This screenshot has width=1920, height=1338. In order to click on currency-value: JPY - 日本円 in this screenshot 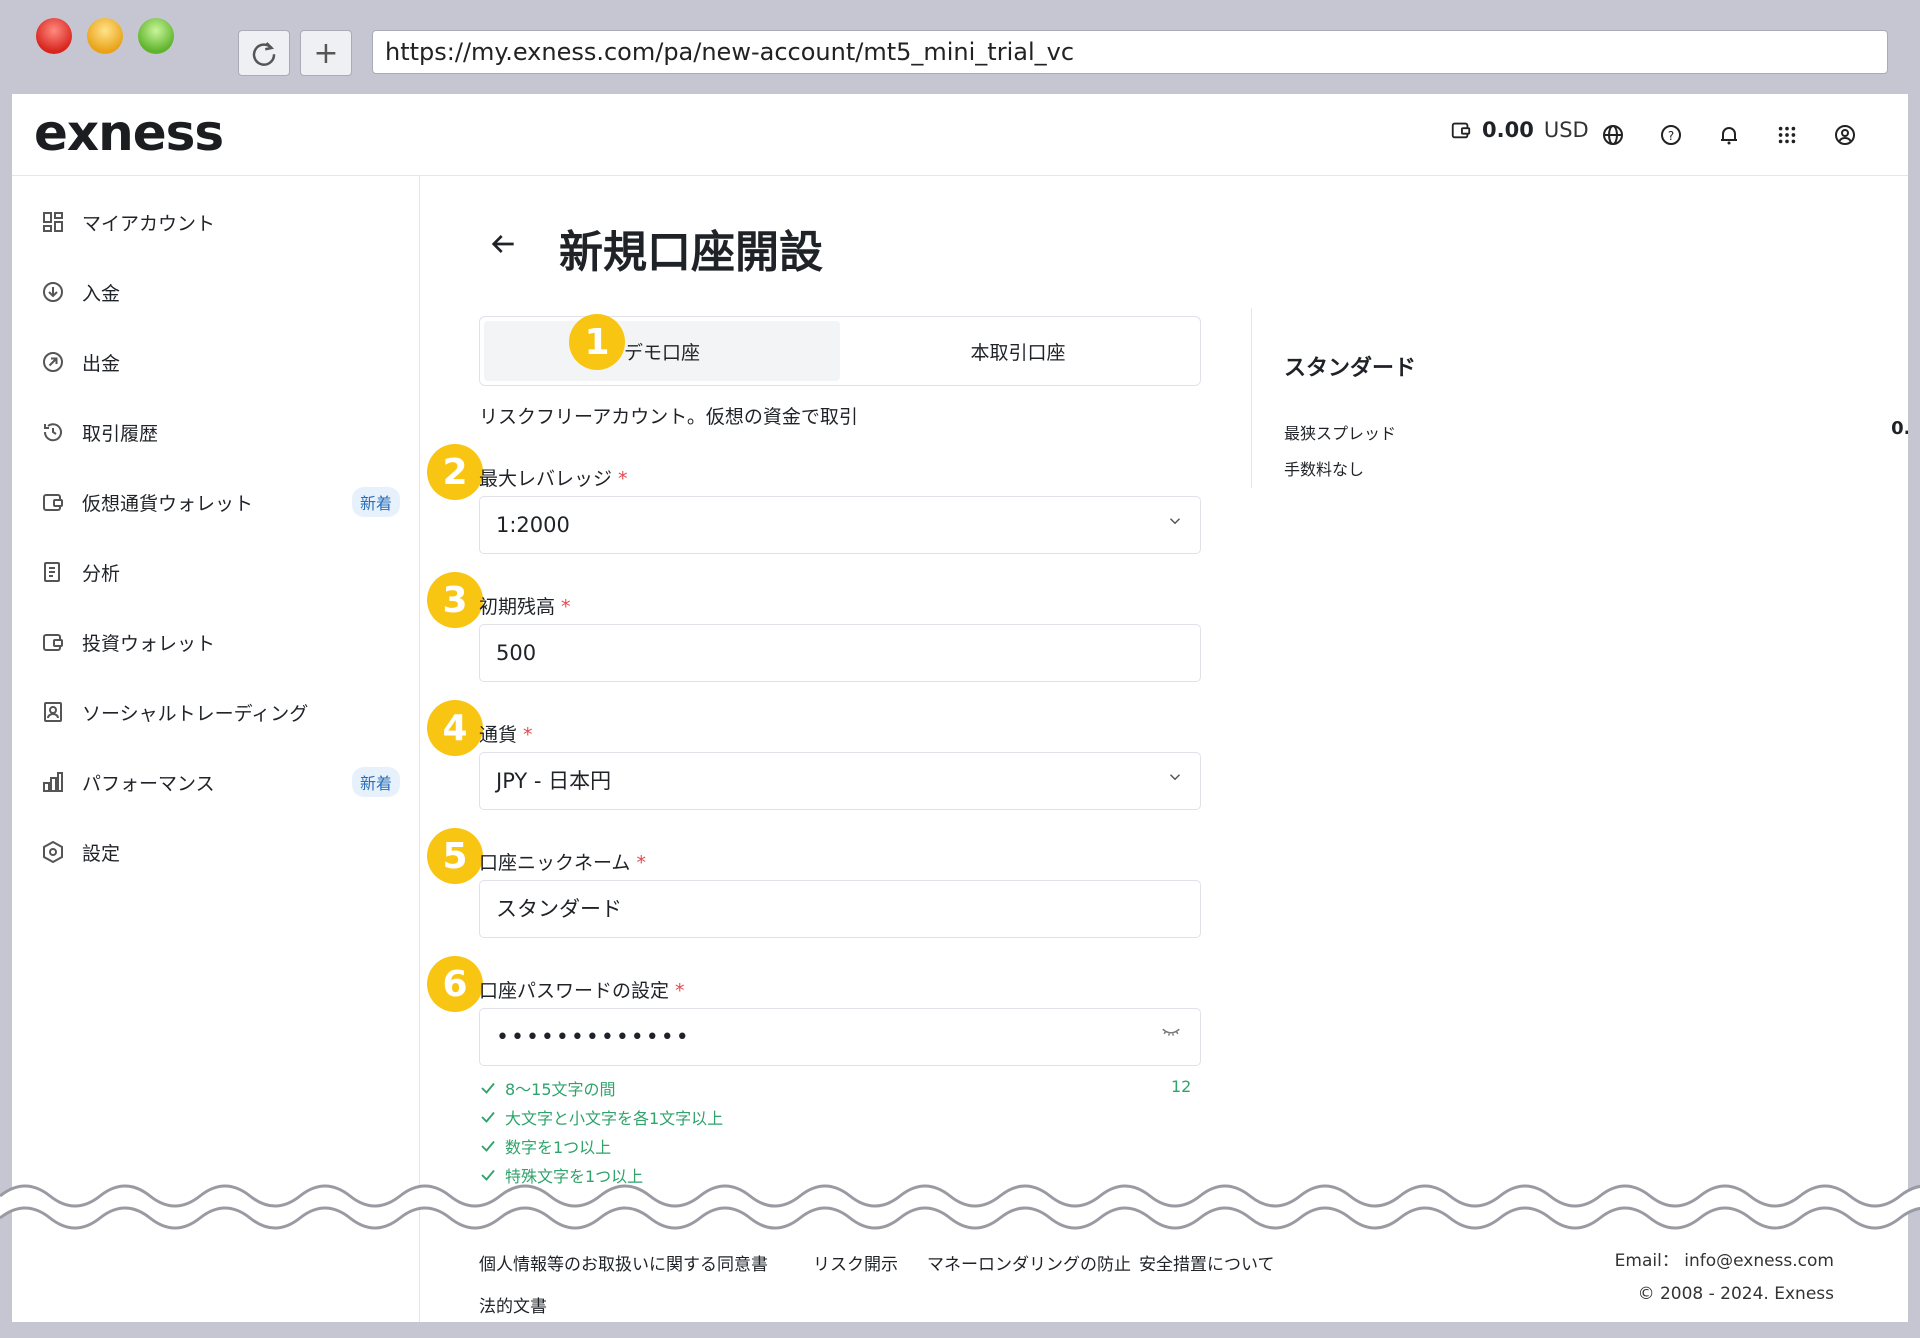, I will do `click(554, 781)`.